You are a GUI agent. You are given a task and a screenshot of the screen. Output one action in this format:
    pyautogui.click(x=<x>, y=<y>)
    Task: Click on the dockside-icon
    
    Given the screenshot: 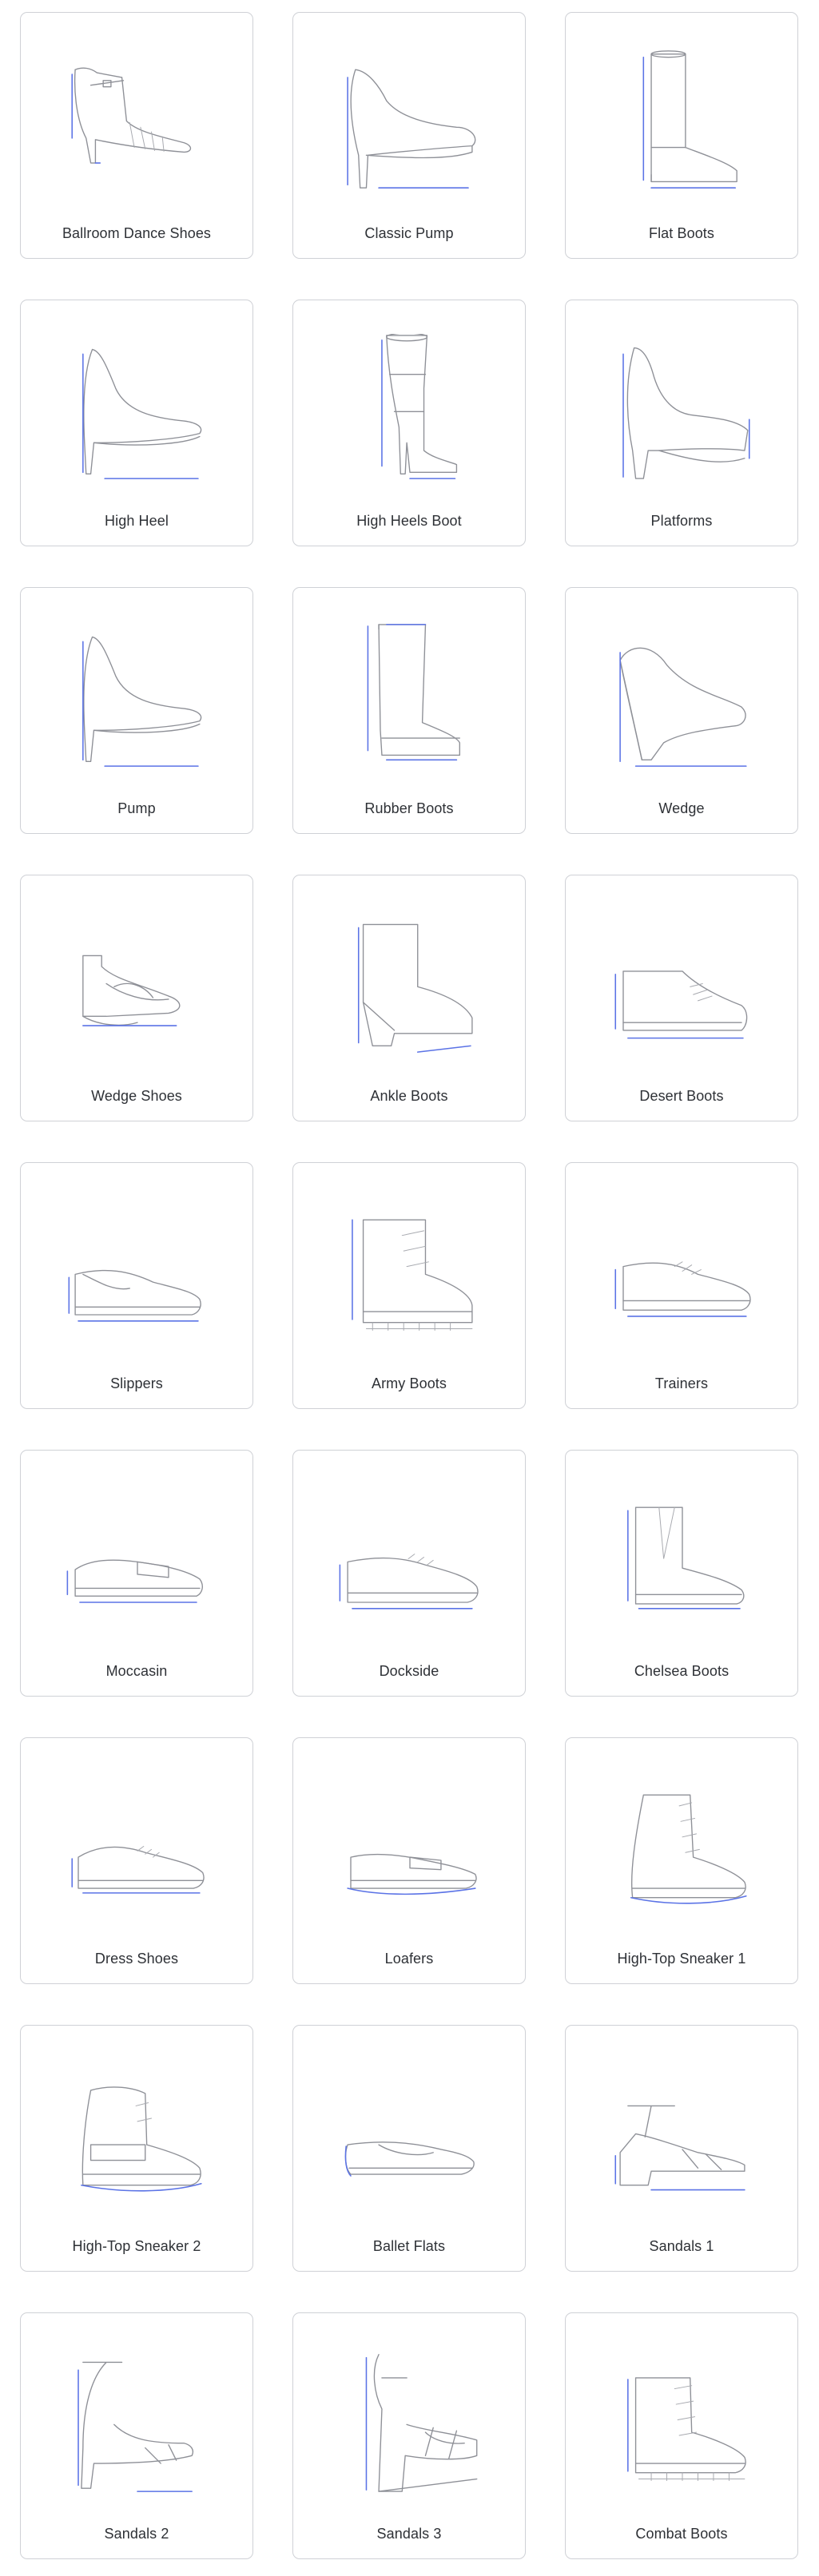 What is the action you would take?
    pyautogui.click(x=409, y=1582)
    